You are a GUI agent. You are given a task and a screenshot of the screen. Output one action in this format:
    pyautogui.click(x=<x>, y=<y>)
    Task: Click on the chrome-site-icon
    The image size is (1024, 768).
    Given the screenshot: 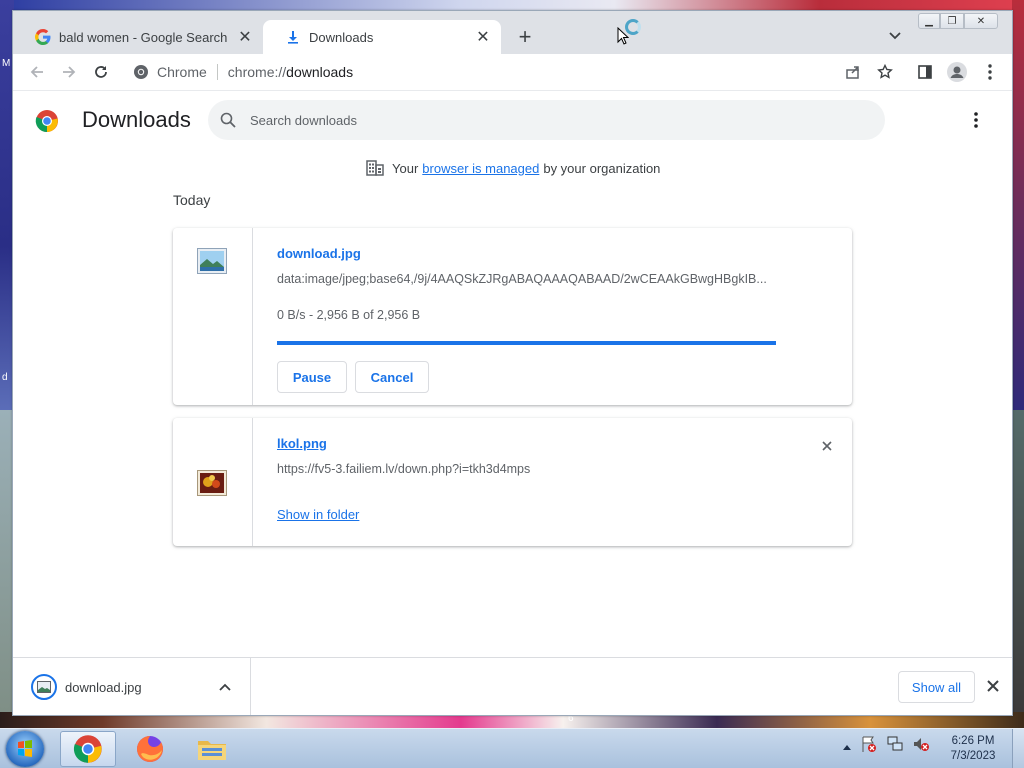 What is the action you would take?
    pyautogui.click(x=141, y=72)
    